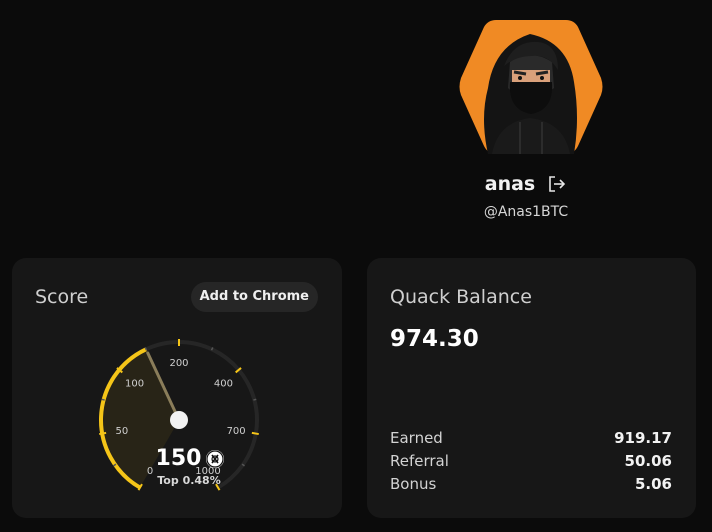  I want to click on gauge-tick-label: 200, so click(178, 363).